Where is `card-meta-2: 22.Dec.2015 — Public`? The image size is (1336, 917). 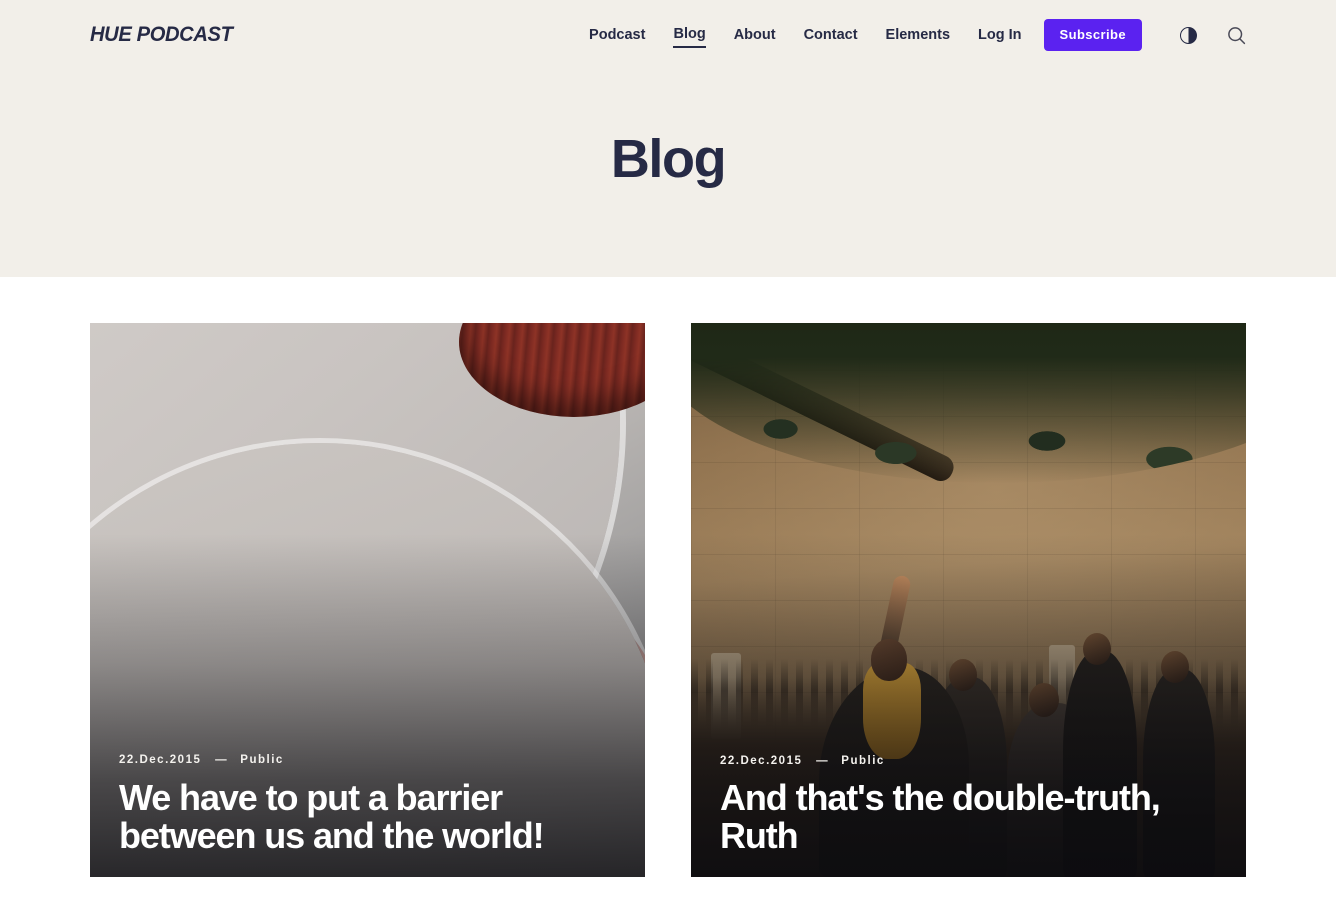
card-meta-2: 22.Dec.2015 — Public is located at coordinates (968, 761).